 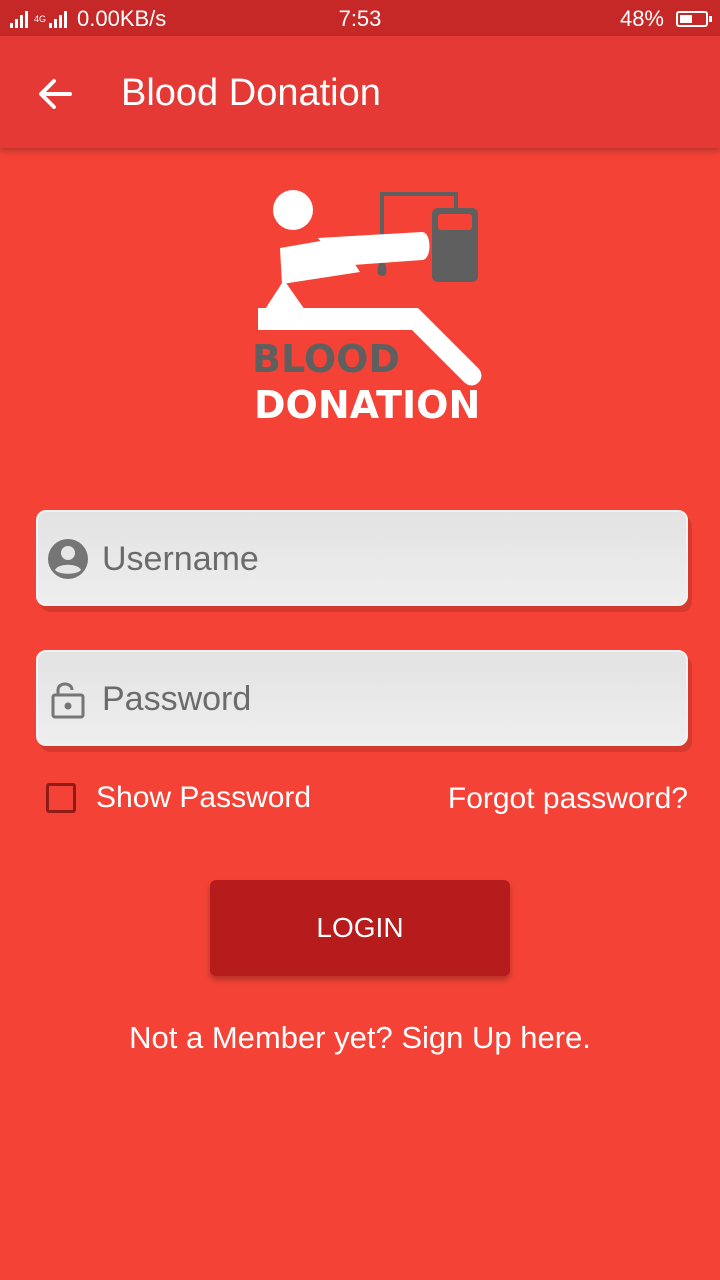 I want to click on logo-word-donation: DONATION, so click(x=367, y=405).